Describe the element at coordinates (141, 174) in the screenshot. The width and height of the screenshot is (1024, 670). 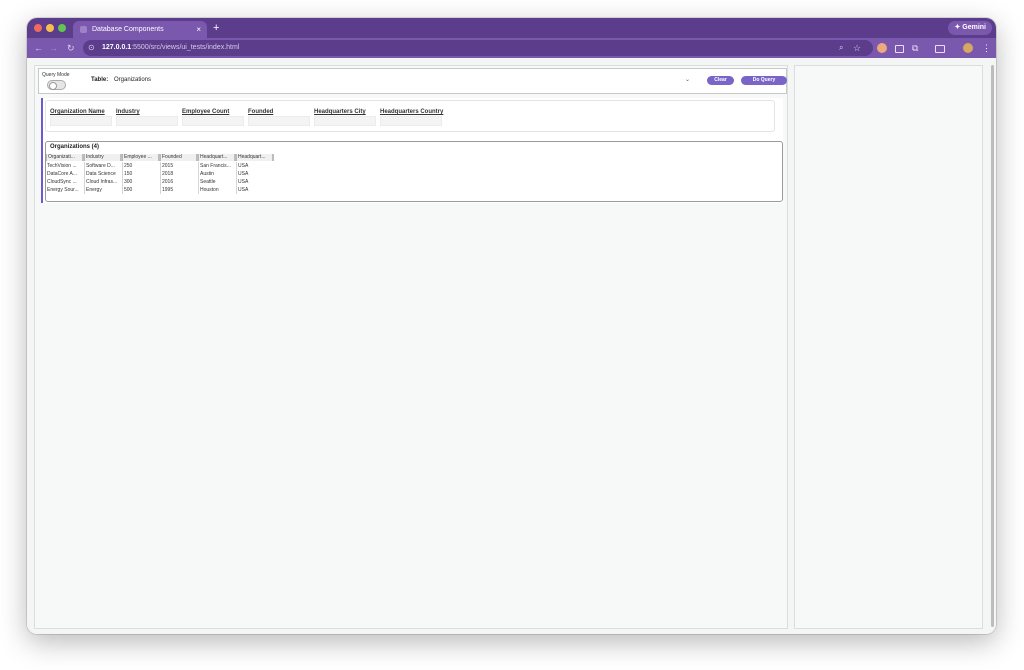
I see `table-cell: 150` at that location.